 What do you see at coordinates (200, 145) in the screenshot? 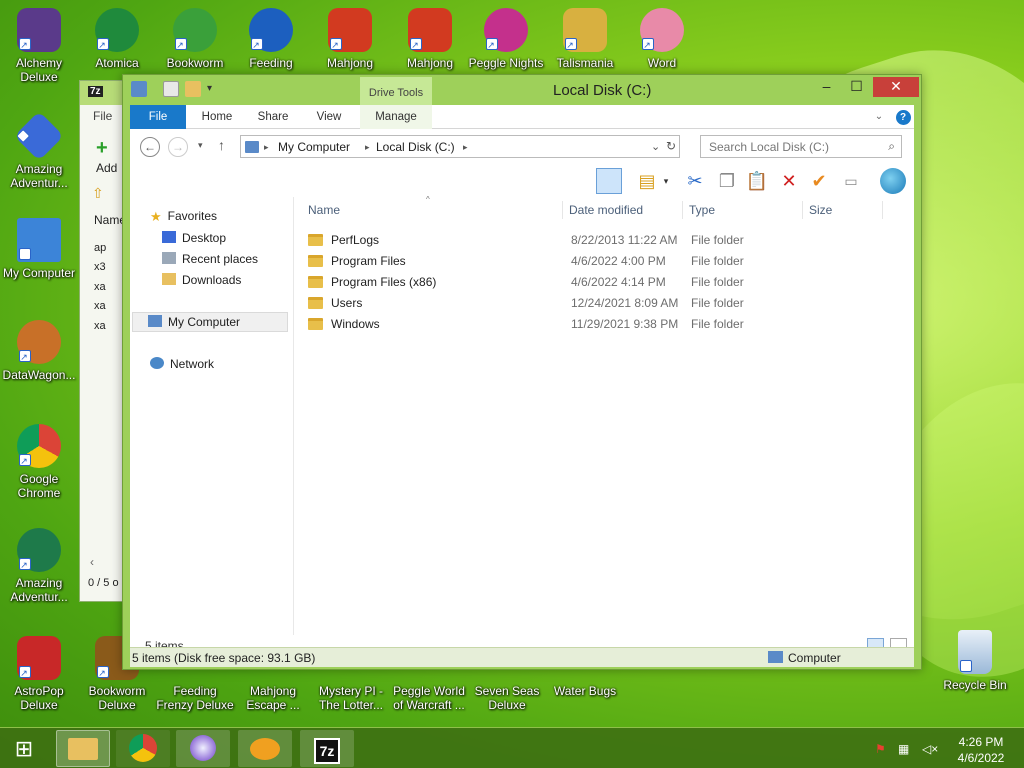
I see `recent-locations-icon: ▾` at bounding box center [200, 145].